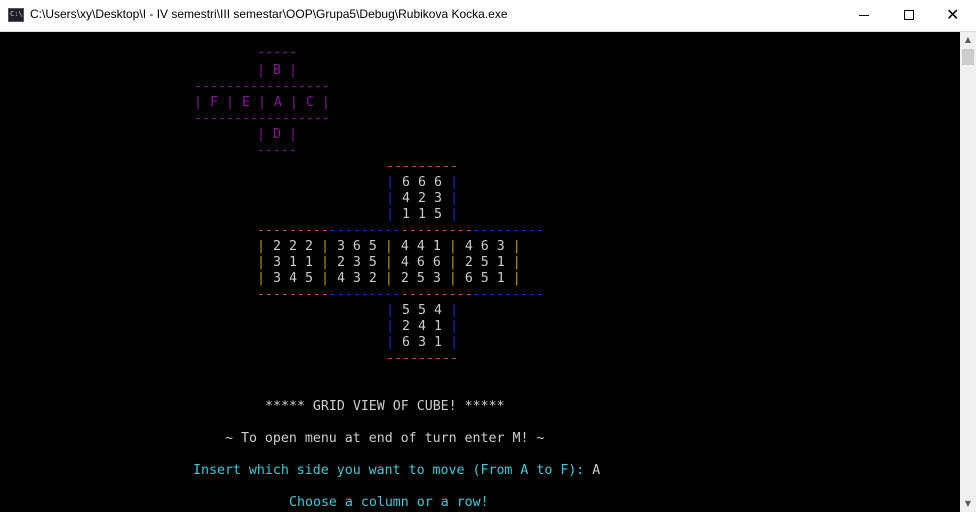  I want to click on minimize-button, so click(865, 15).